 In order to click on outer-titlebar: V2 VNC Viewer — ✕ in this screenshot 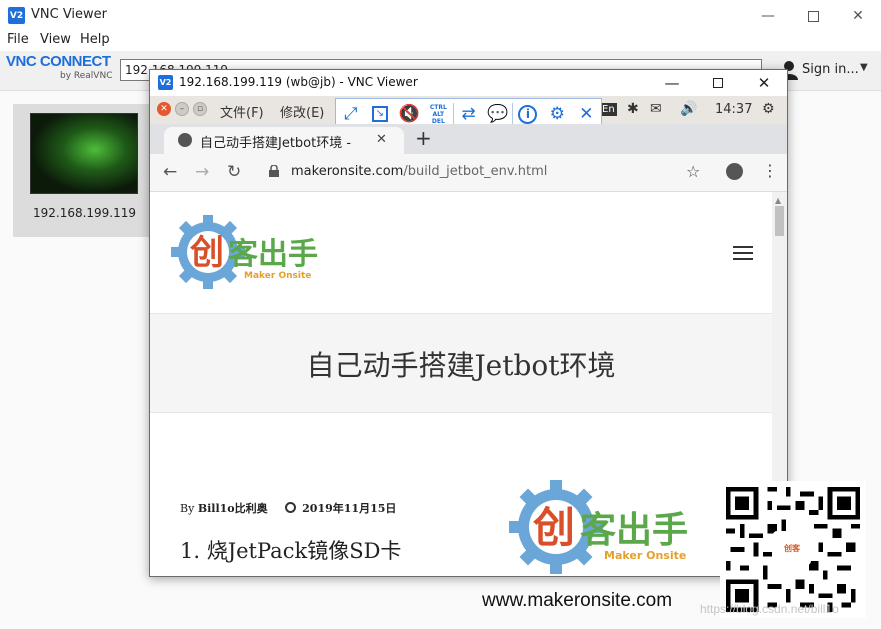, I will do `click(440, 15)`.